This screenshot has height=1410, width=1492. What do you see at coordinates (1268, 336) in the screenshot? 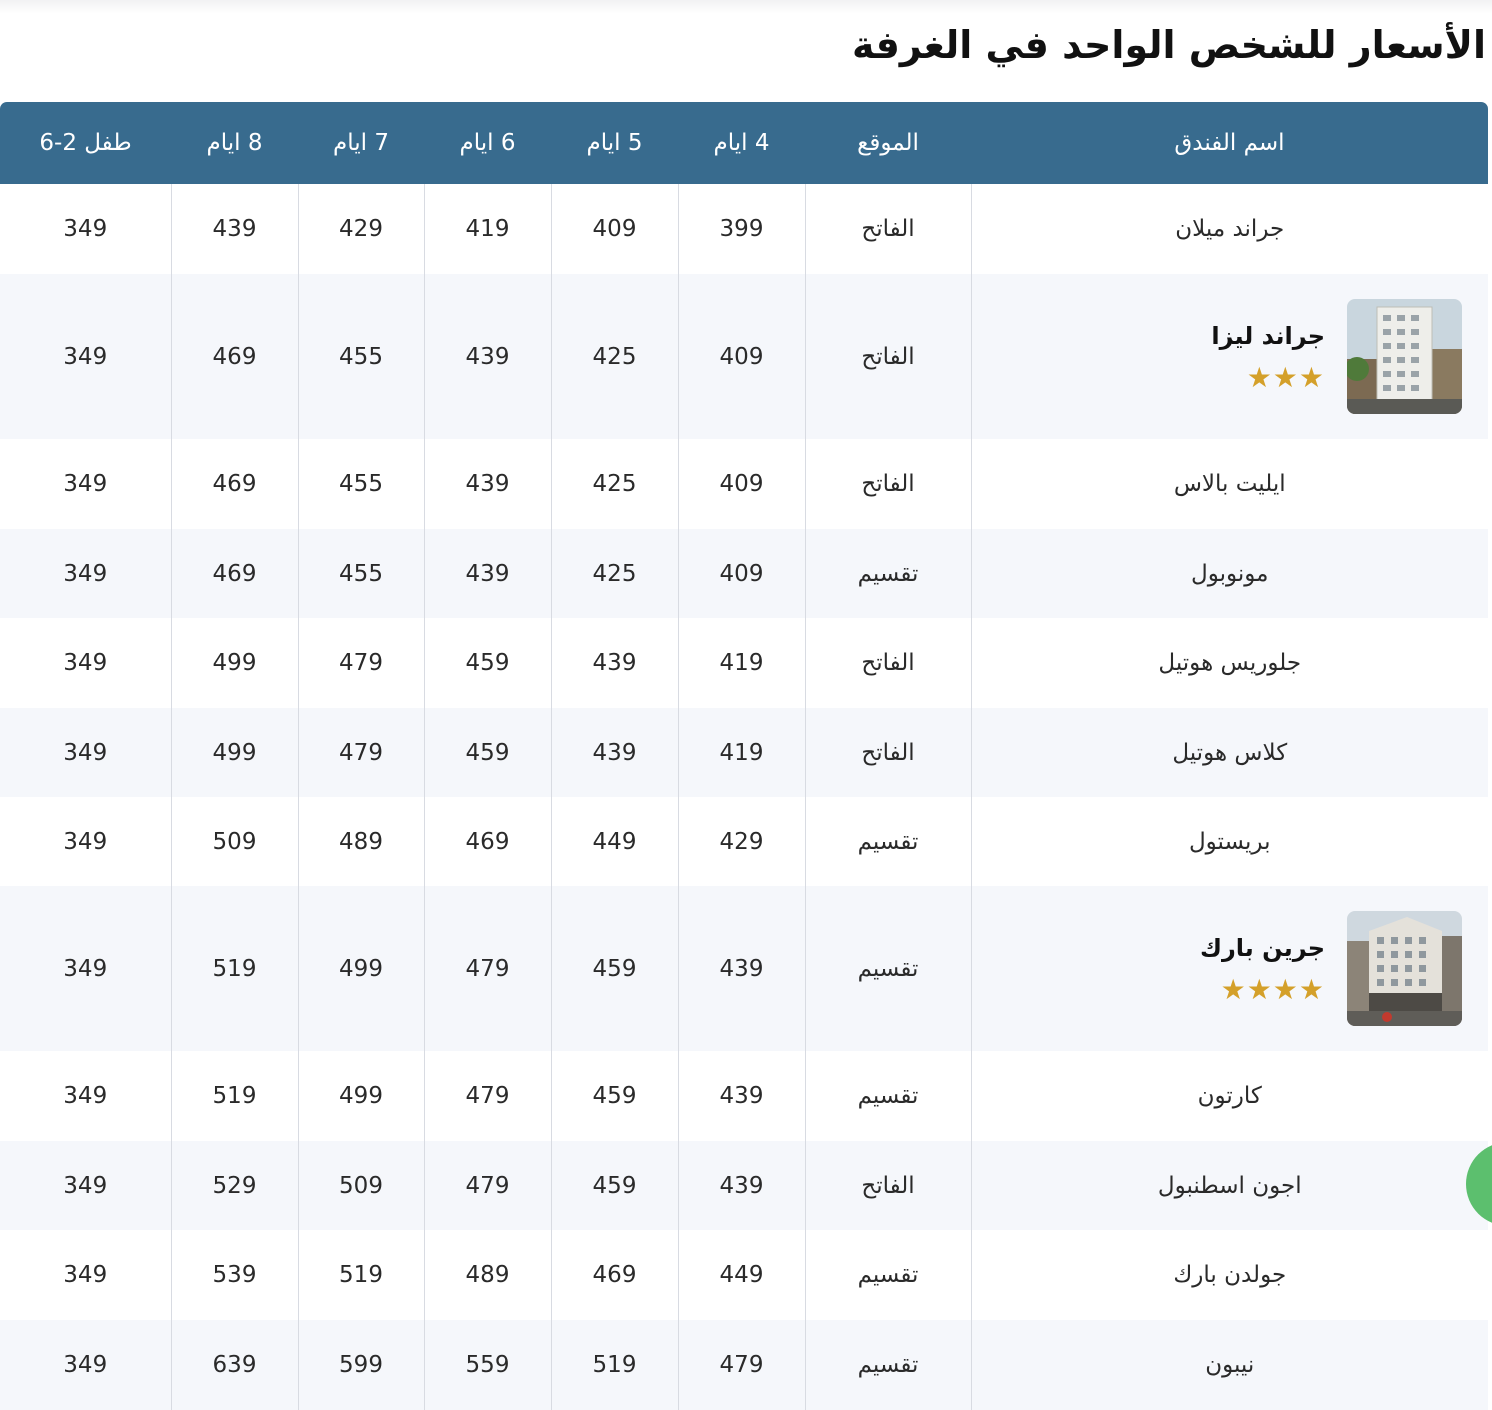
I see `hotel-title: جراند ليزا` at bounding box center [1268, 336].